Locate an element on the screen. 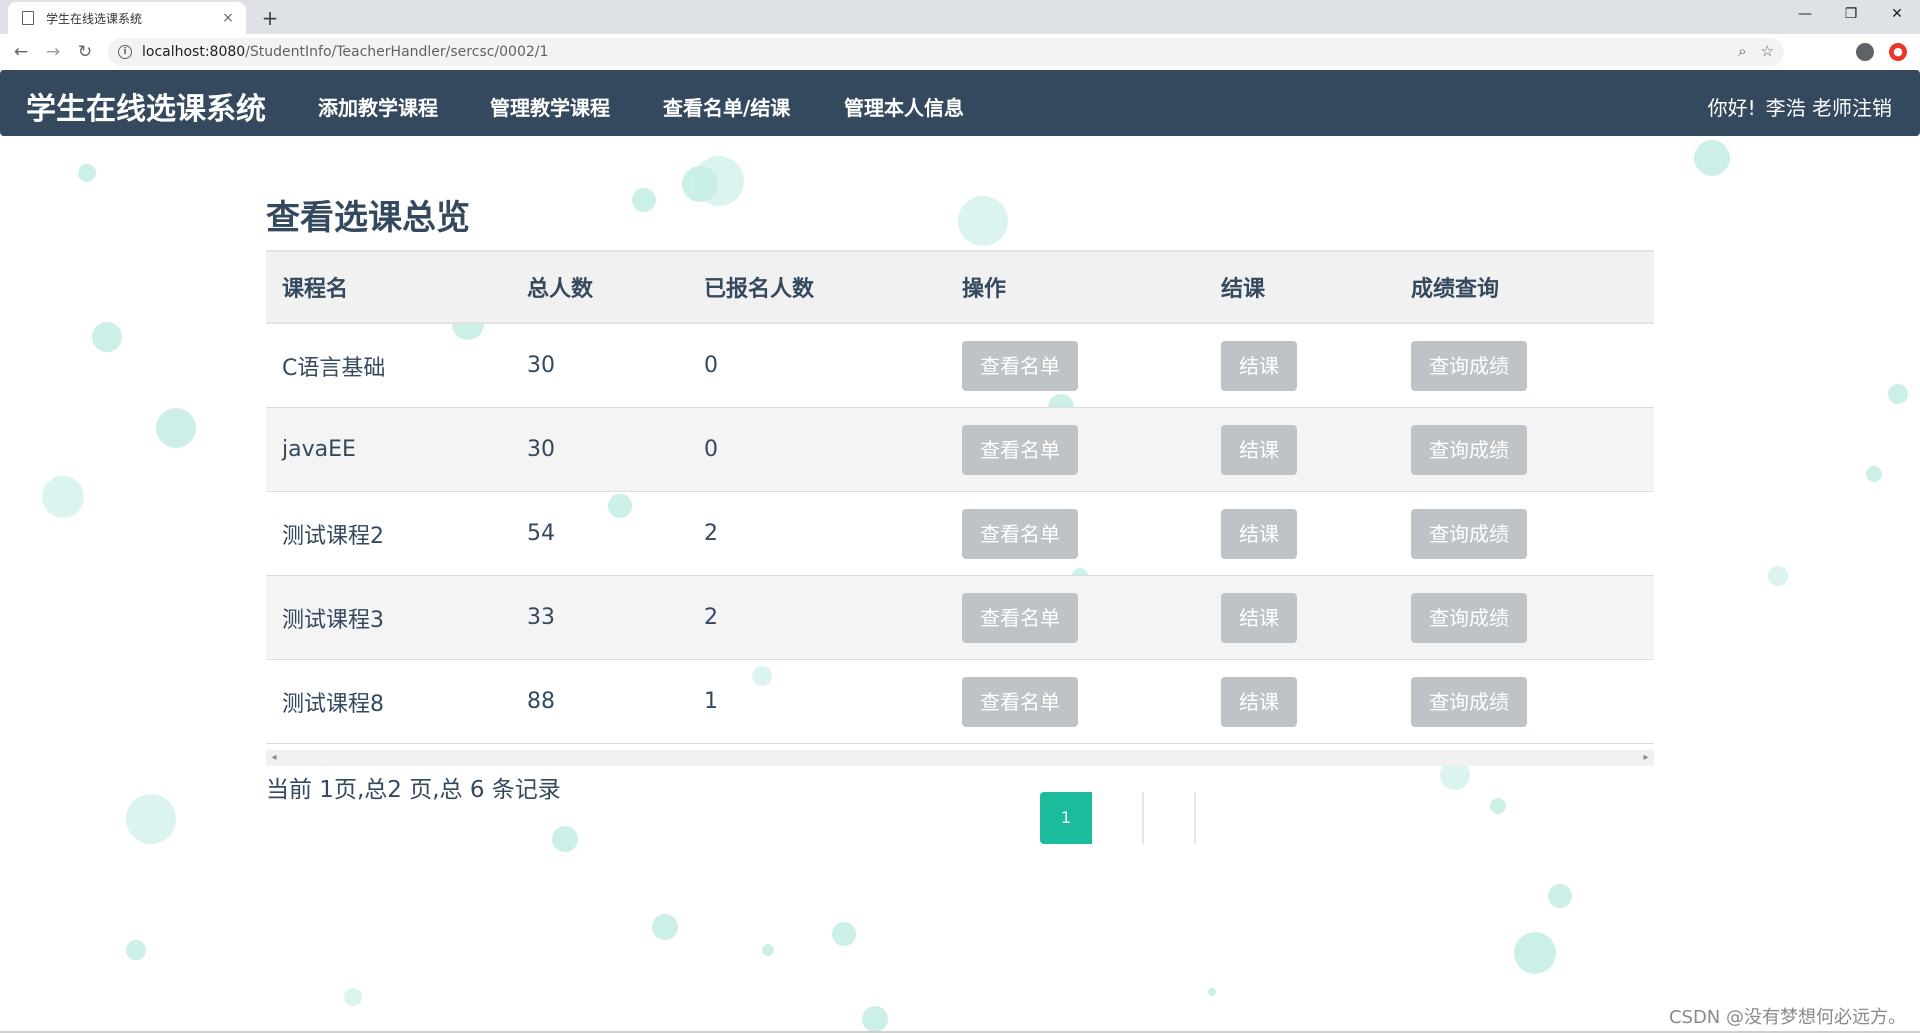 The height and width of the screenshot is (1033, 1920). course-name: 测试课程3 is located at coordinates (388, 617).